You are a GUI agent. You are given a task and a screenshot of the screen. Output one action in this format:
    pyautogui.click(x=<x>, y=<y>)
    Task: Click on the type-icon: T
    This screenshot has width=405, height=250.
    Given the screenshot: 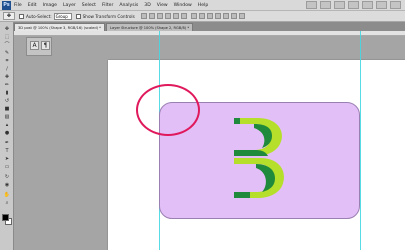 What is the action you would take?
    pyautogui.click(x=7, y=151)
    